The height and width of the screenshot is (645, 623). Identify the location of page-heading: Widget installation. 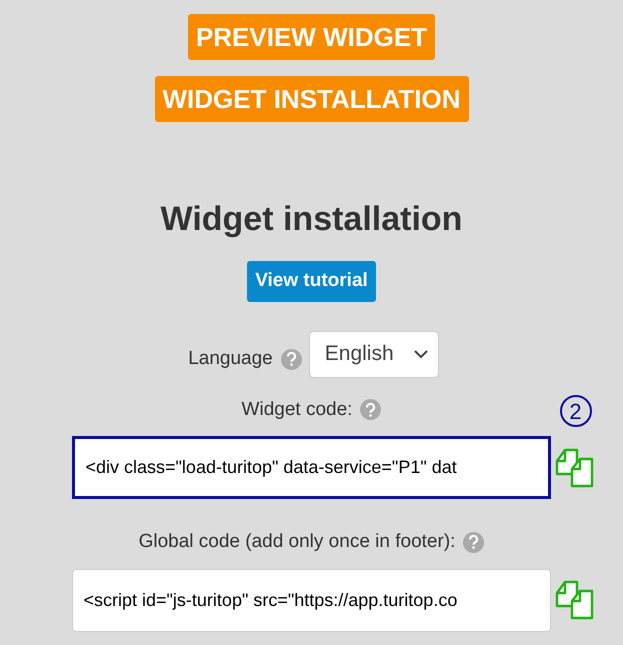
(311, 219).